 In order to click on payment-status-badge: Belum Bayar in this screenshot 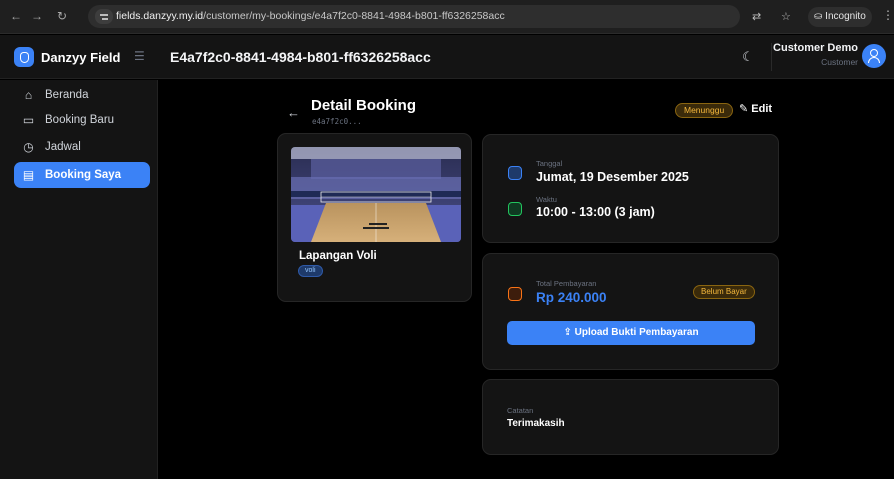, I will do `click(724, 292)`.